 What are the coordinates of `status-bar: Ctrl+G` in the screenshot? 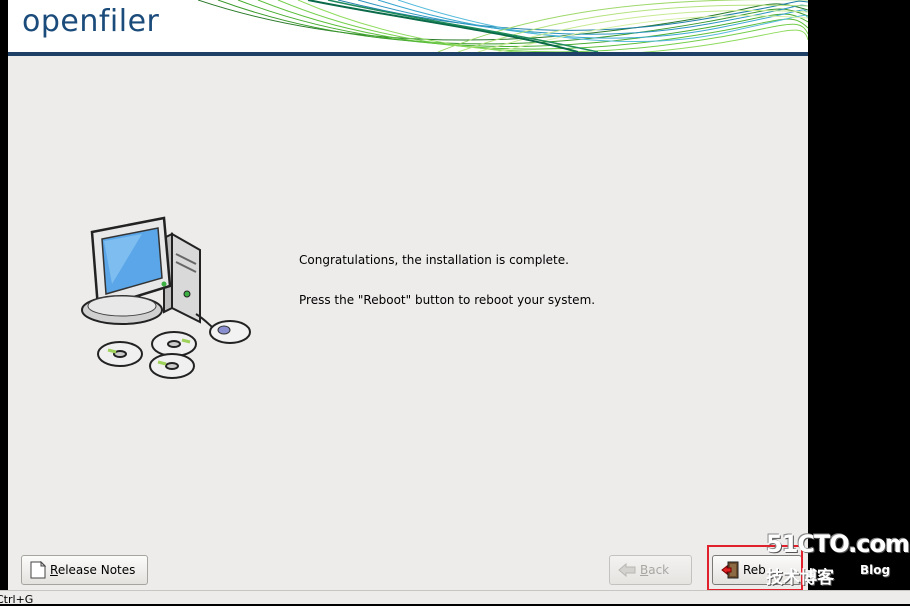 It's located at (455, 598).